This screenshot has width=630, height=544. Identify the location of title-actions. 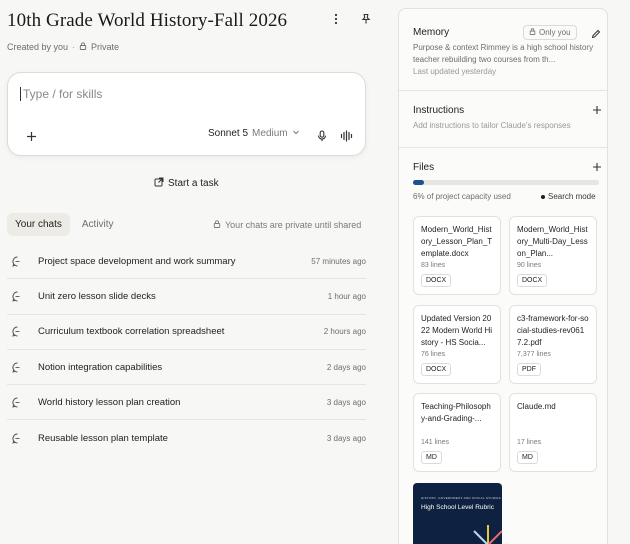
(351, 19).